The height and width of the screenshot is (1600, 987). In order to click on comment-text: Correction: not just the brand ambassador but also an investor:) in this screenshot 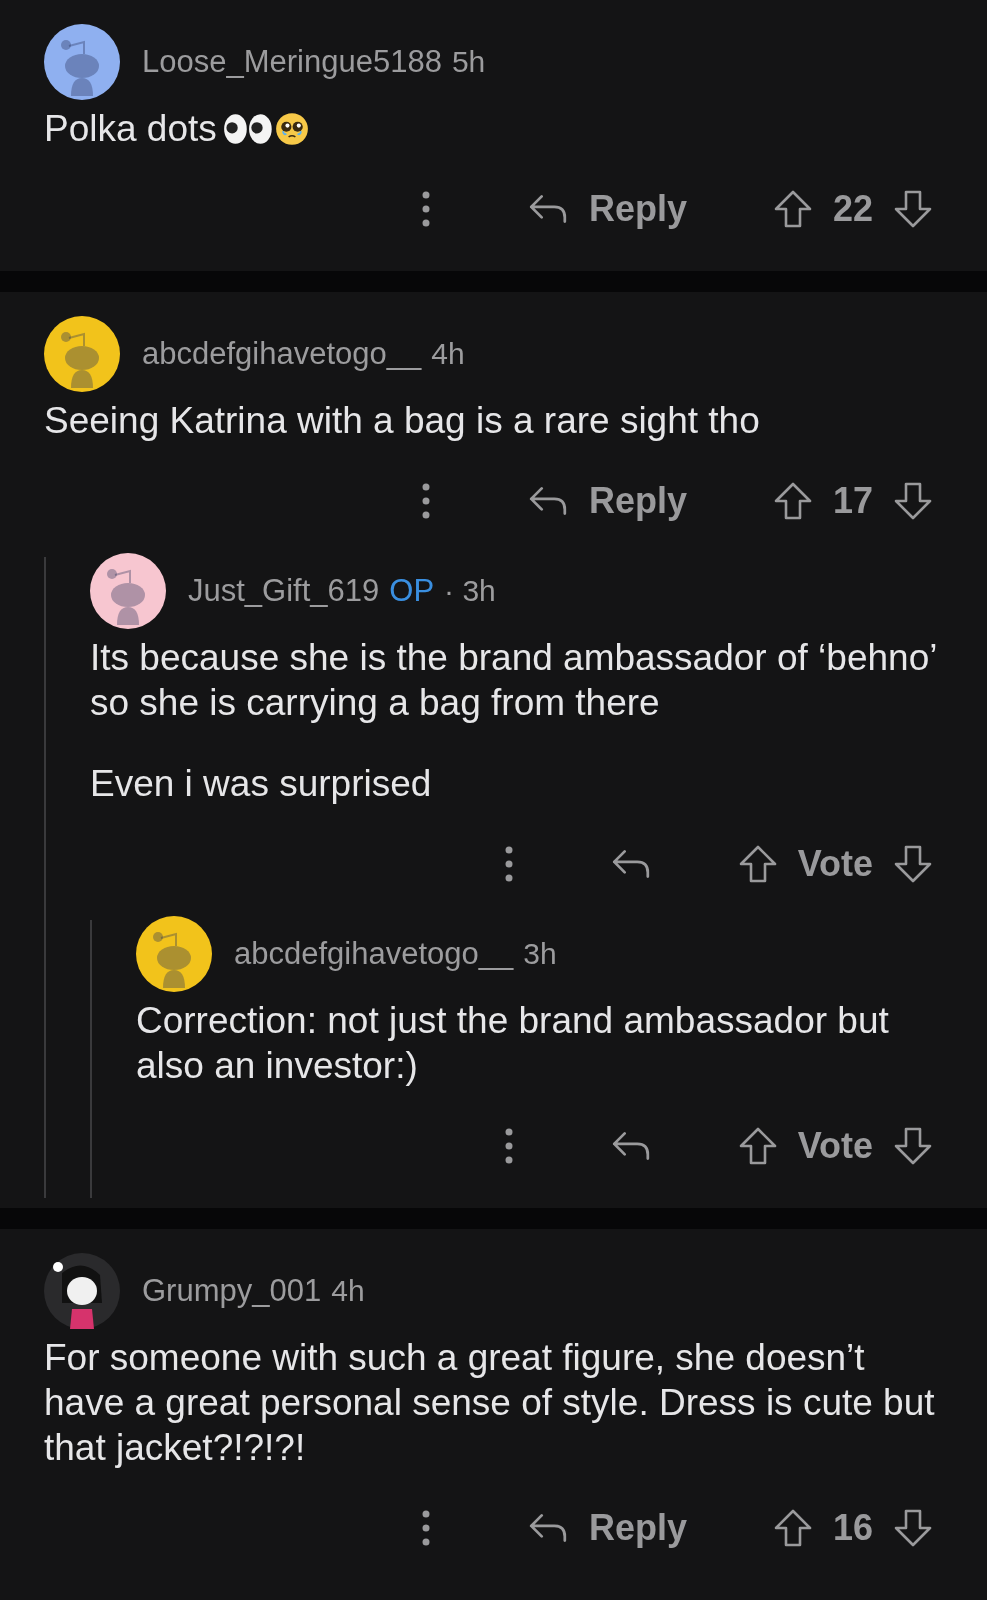, I will do `click(513, 1043)`.